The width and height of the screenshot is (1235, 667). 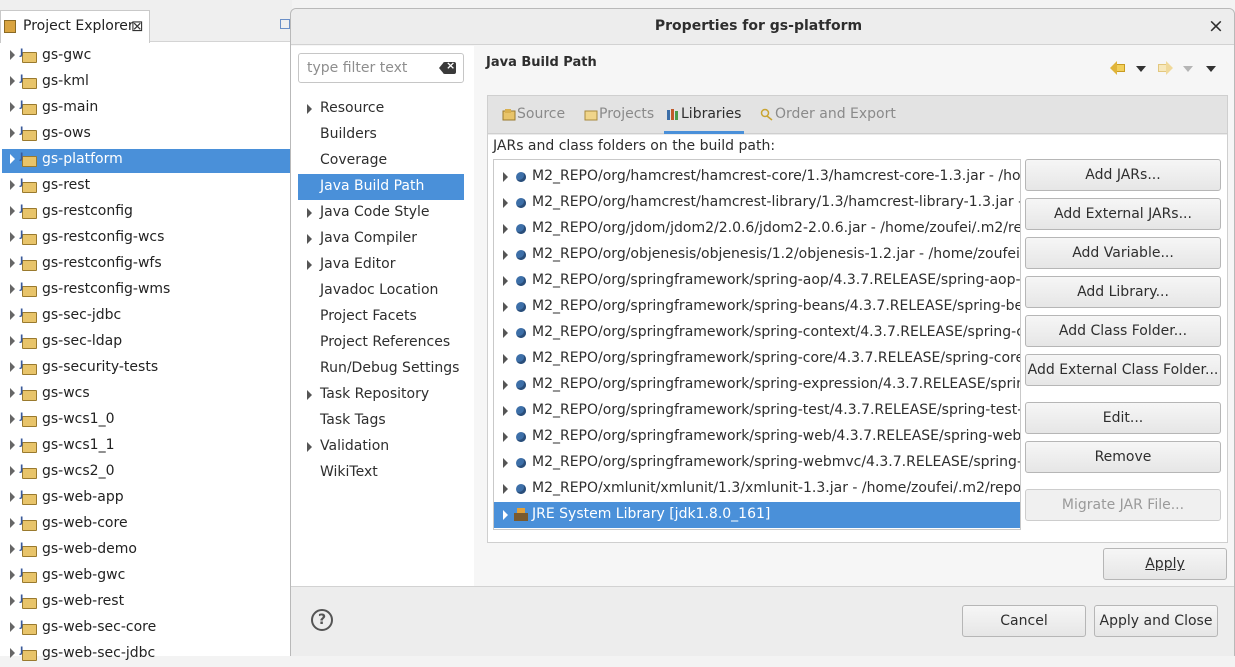 I want to click on project-tree-item-gs-web-gwc: Jgs-web-gwc, so click(x=146, y=577).